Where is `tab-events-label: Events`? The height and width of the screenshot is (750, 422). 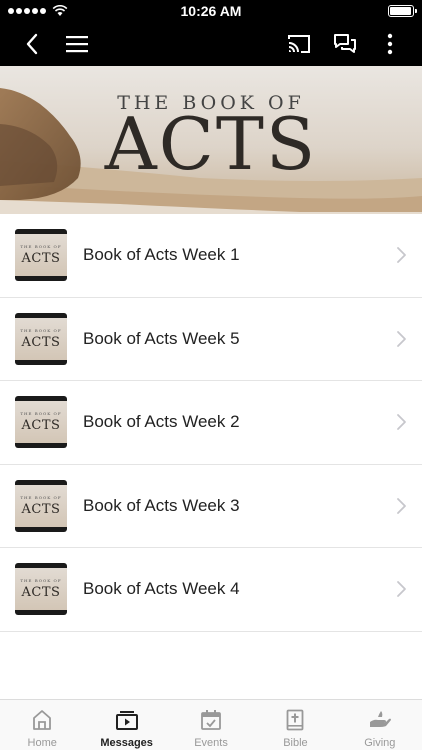 tab-events-label: Events is located at coordinates (211, 743).